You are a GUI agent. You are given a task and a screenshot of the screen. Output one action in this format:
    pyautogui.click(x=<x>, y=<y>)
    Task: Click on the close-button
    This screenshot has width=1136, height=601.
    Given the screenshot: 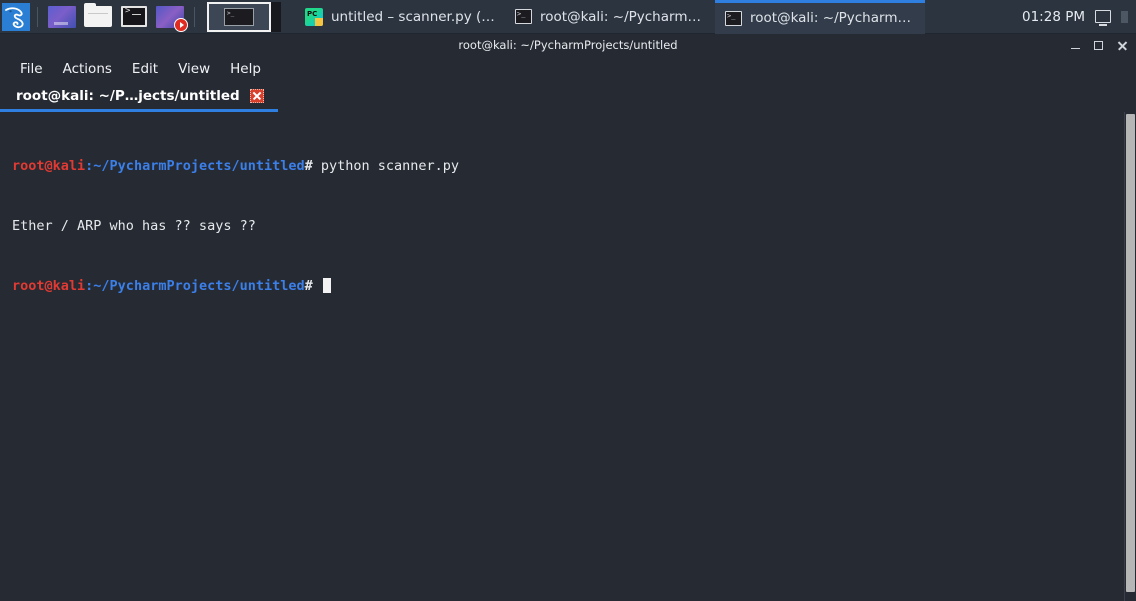 What is the action you would take?
    pyautogui.click(x=1122, y=45)
    